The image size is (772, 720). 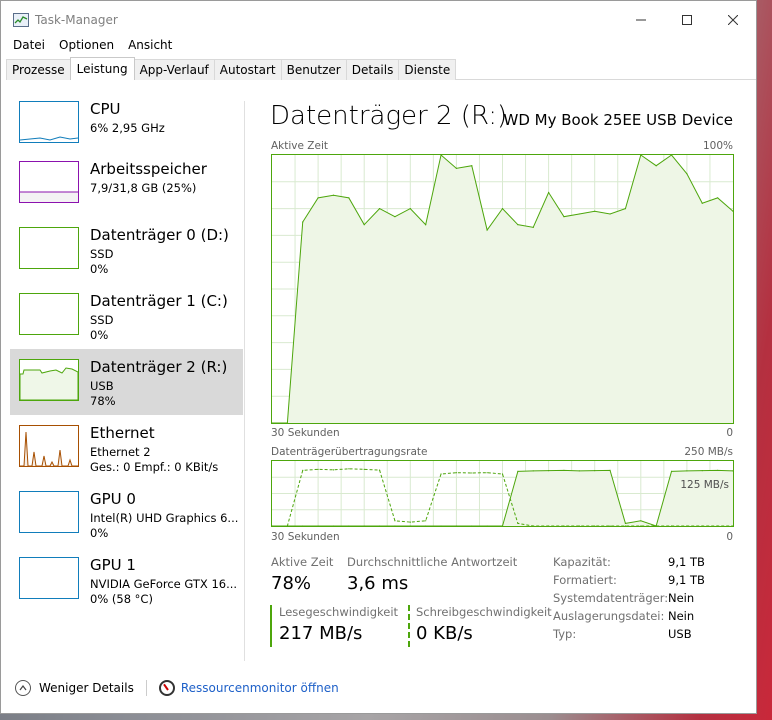 What do you see at coordinates (113, 499) in the screenshot?
I see `sidebar-item-title: GPU 0` at bounding box center [113, 499].